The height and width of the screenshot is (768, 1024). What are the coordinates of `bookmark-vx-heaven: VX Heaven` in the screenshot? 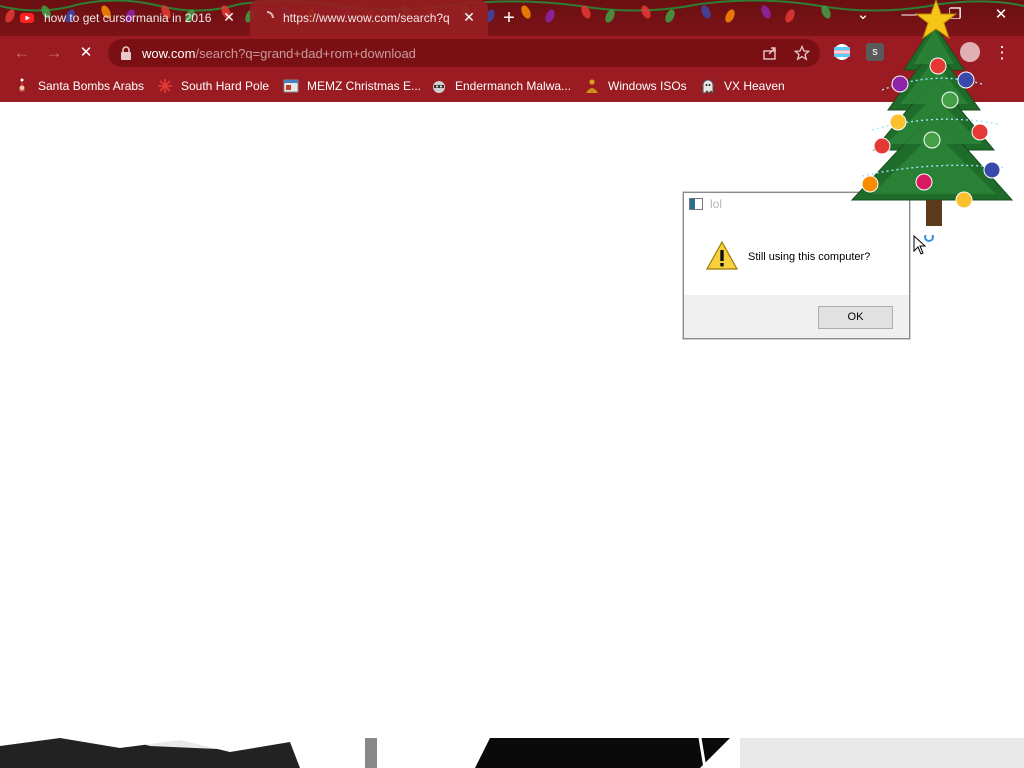 It's located at (742, 85).